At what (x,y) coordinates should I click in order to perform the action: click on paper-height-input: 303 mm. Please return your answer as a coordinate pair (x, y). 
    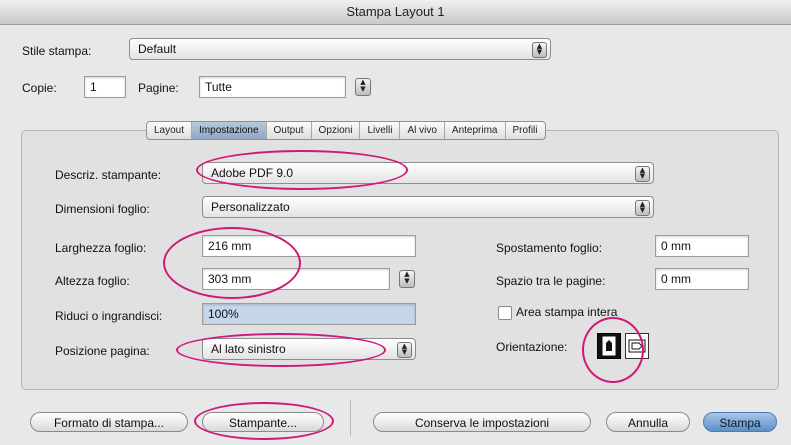
    Looking at the image, I should click on (296, 279).